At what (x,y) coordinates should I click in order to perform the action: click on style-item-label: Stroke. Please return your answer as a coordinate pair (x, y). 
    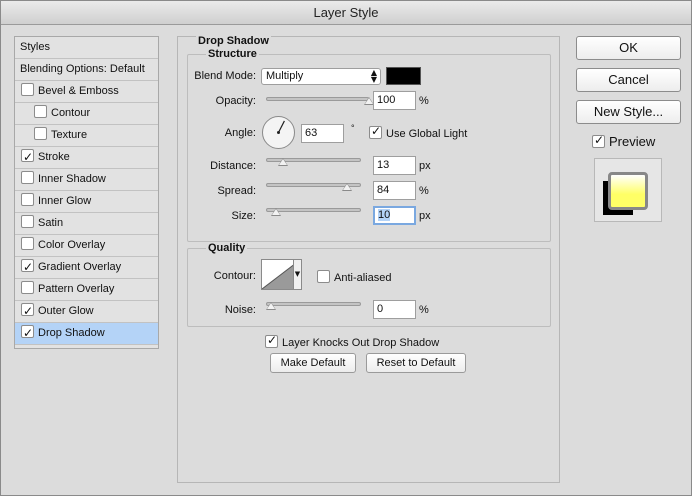
    Looking at the image, I should click on (54, 157).